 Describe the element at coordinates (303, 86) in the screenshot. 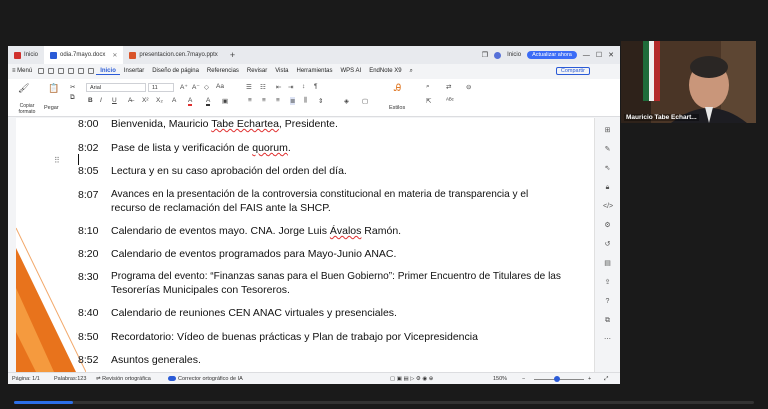

I see `sort-icon: ↕` at that location.